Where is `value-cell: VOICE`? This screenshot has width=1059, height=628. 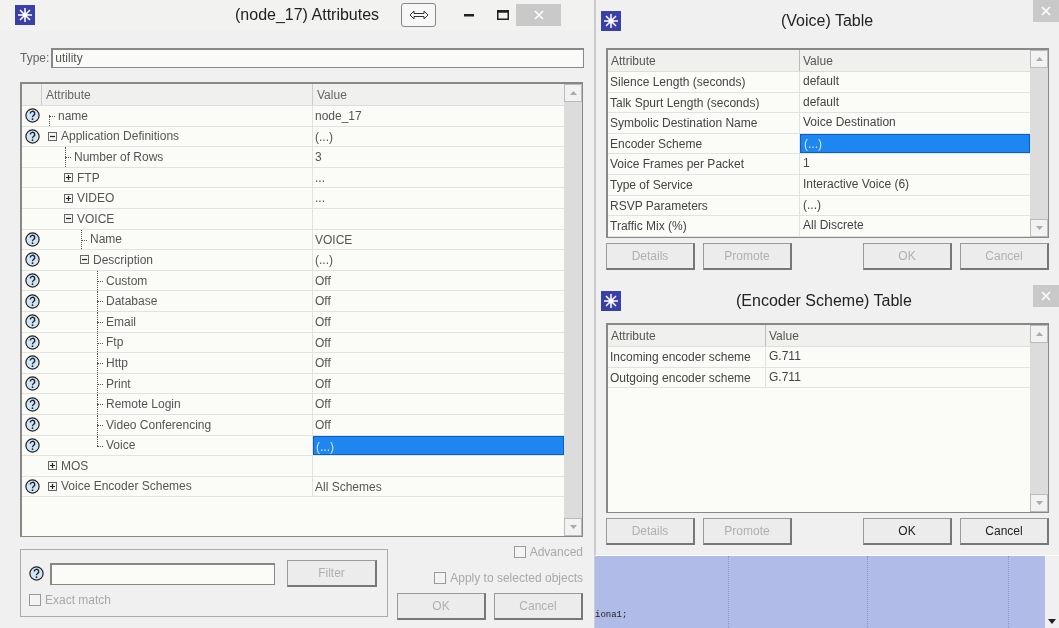
value-cell: VOICE is located at coordinates (438, 239).